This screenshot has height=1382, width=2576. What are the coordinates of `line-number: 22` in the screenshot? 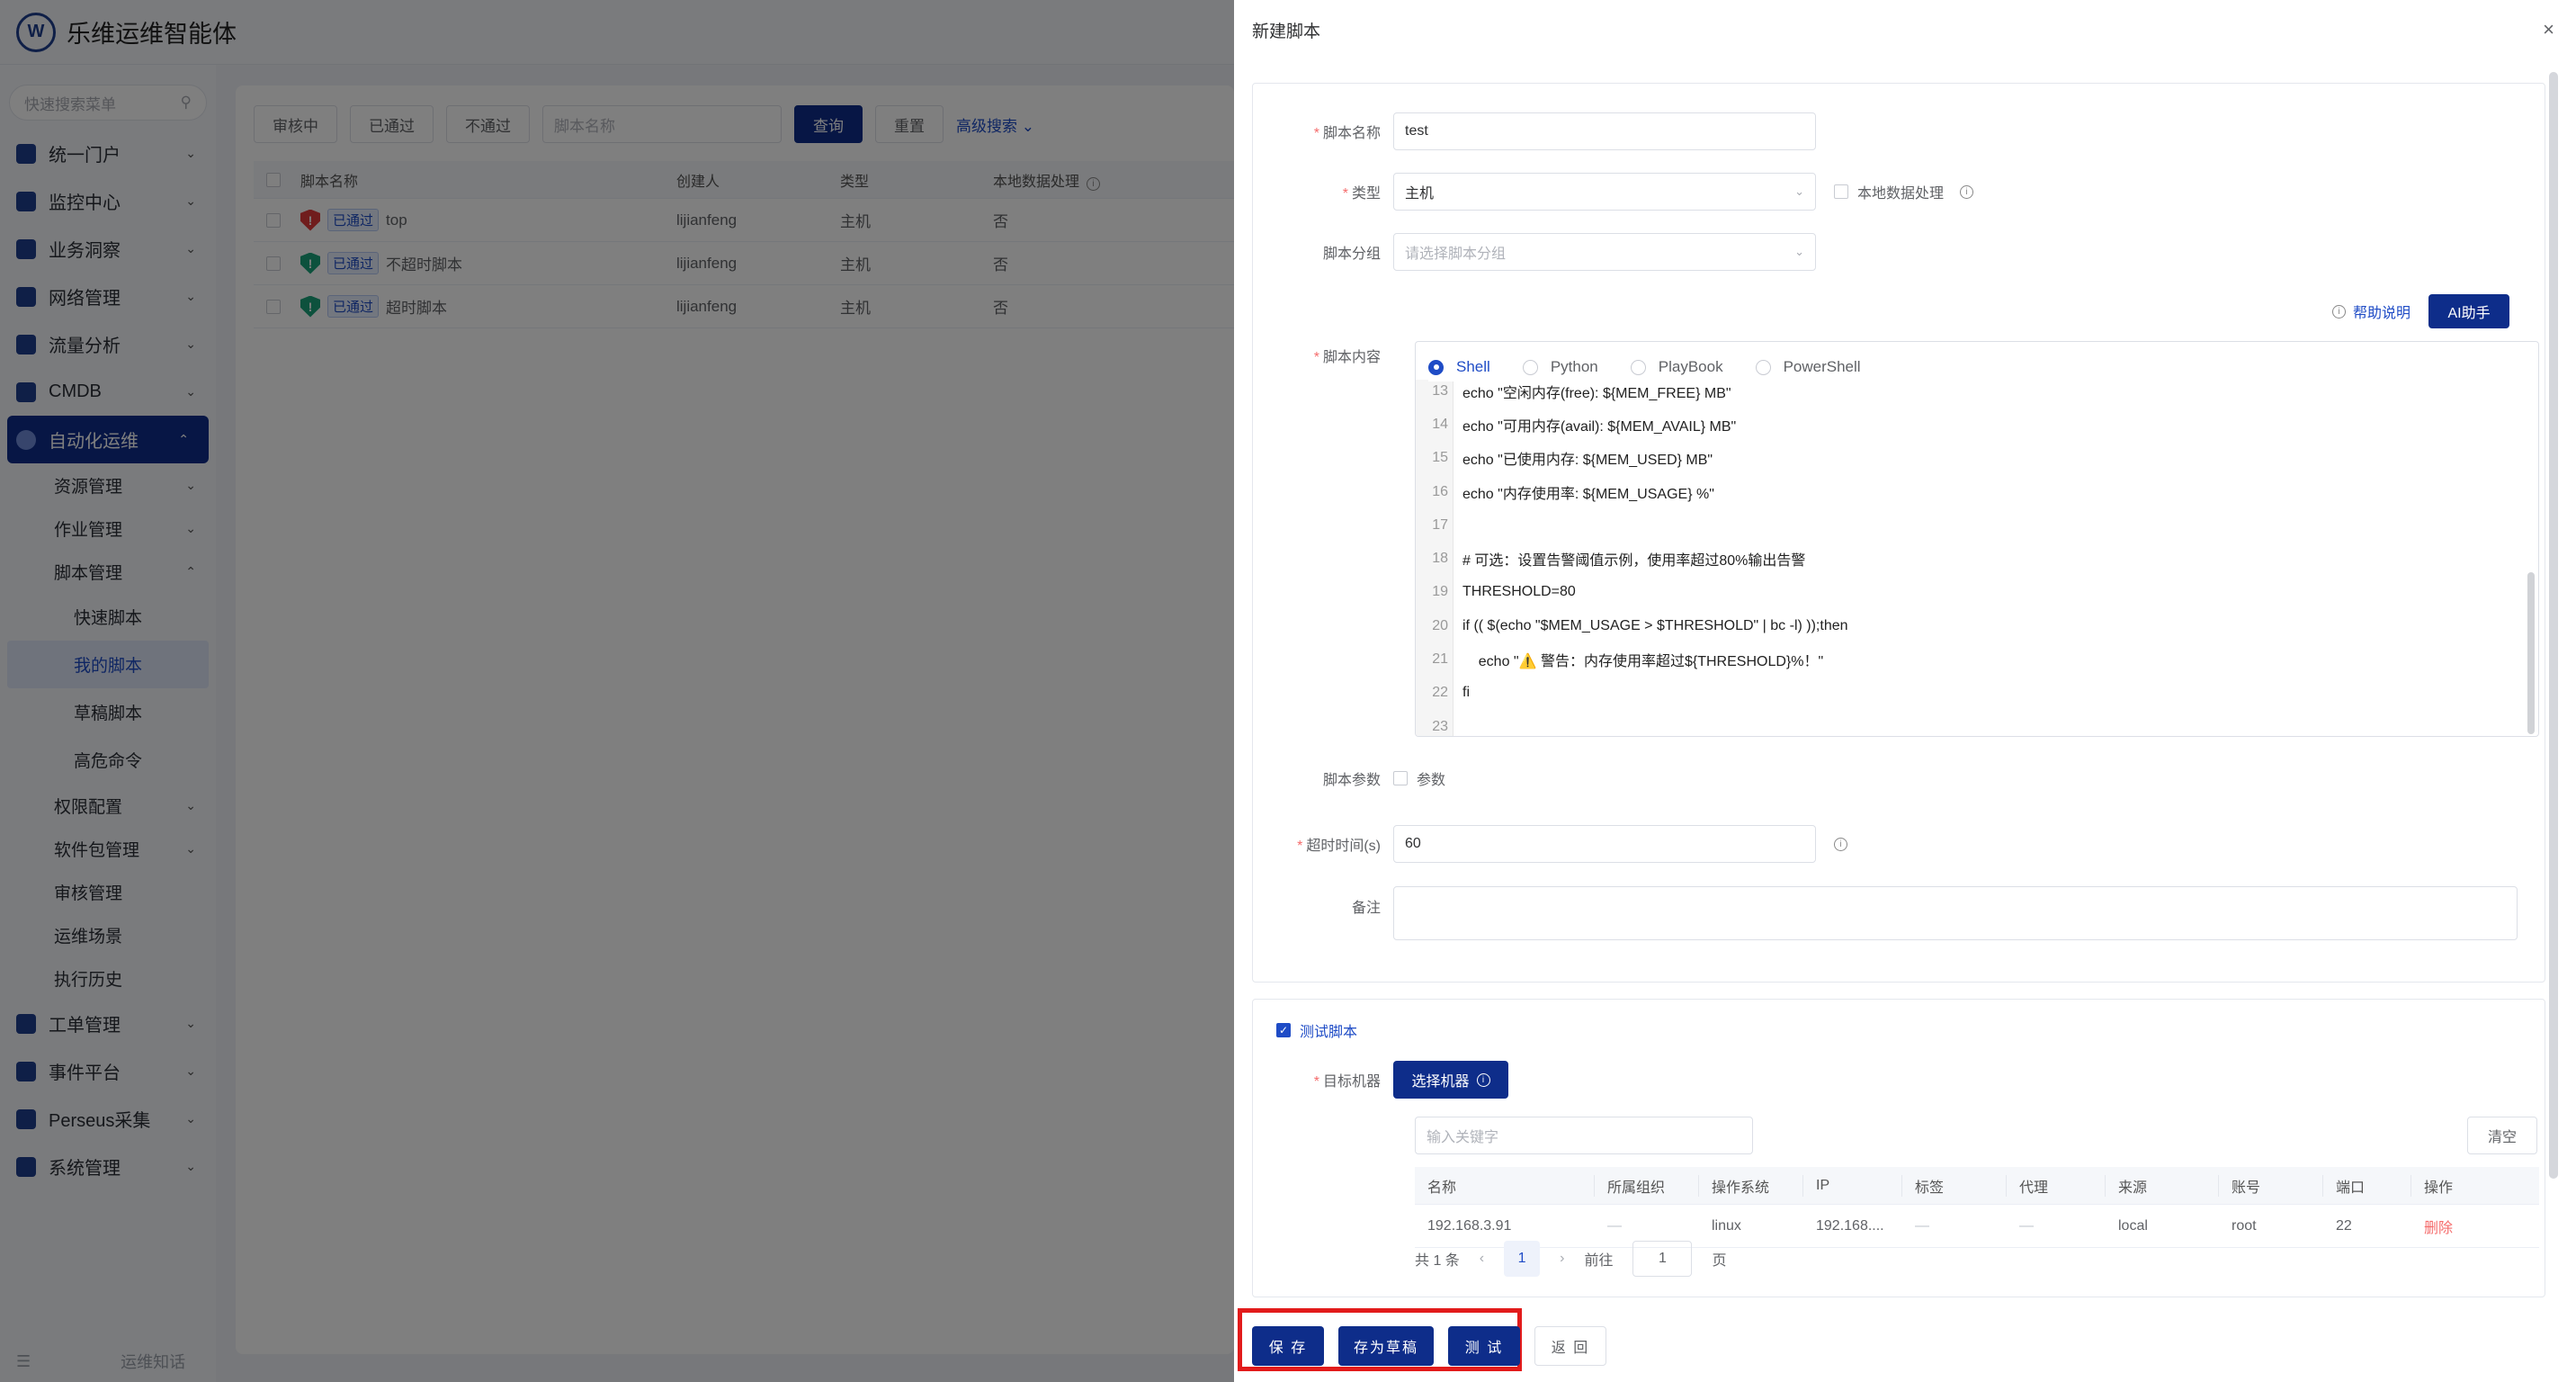 It's located at (1440, 693).